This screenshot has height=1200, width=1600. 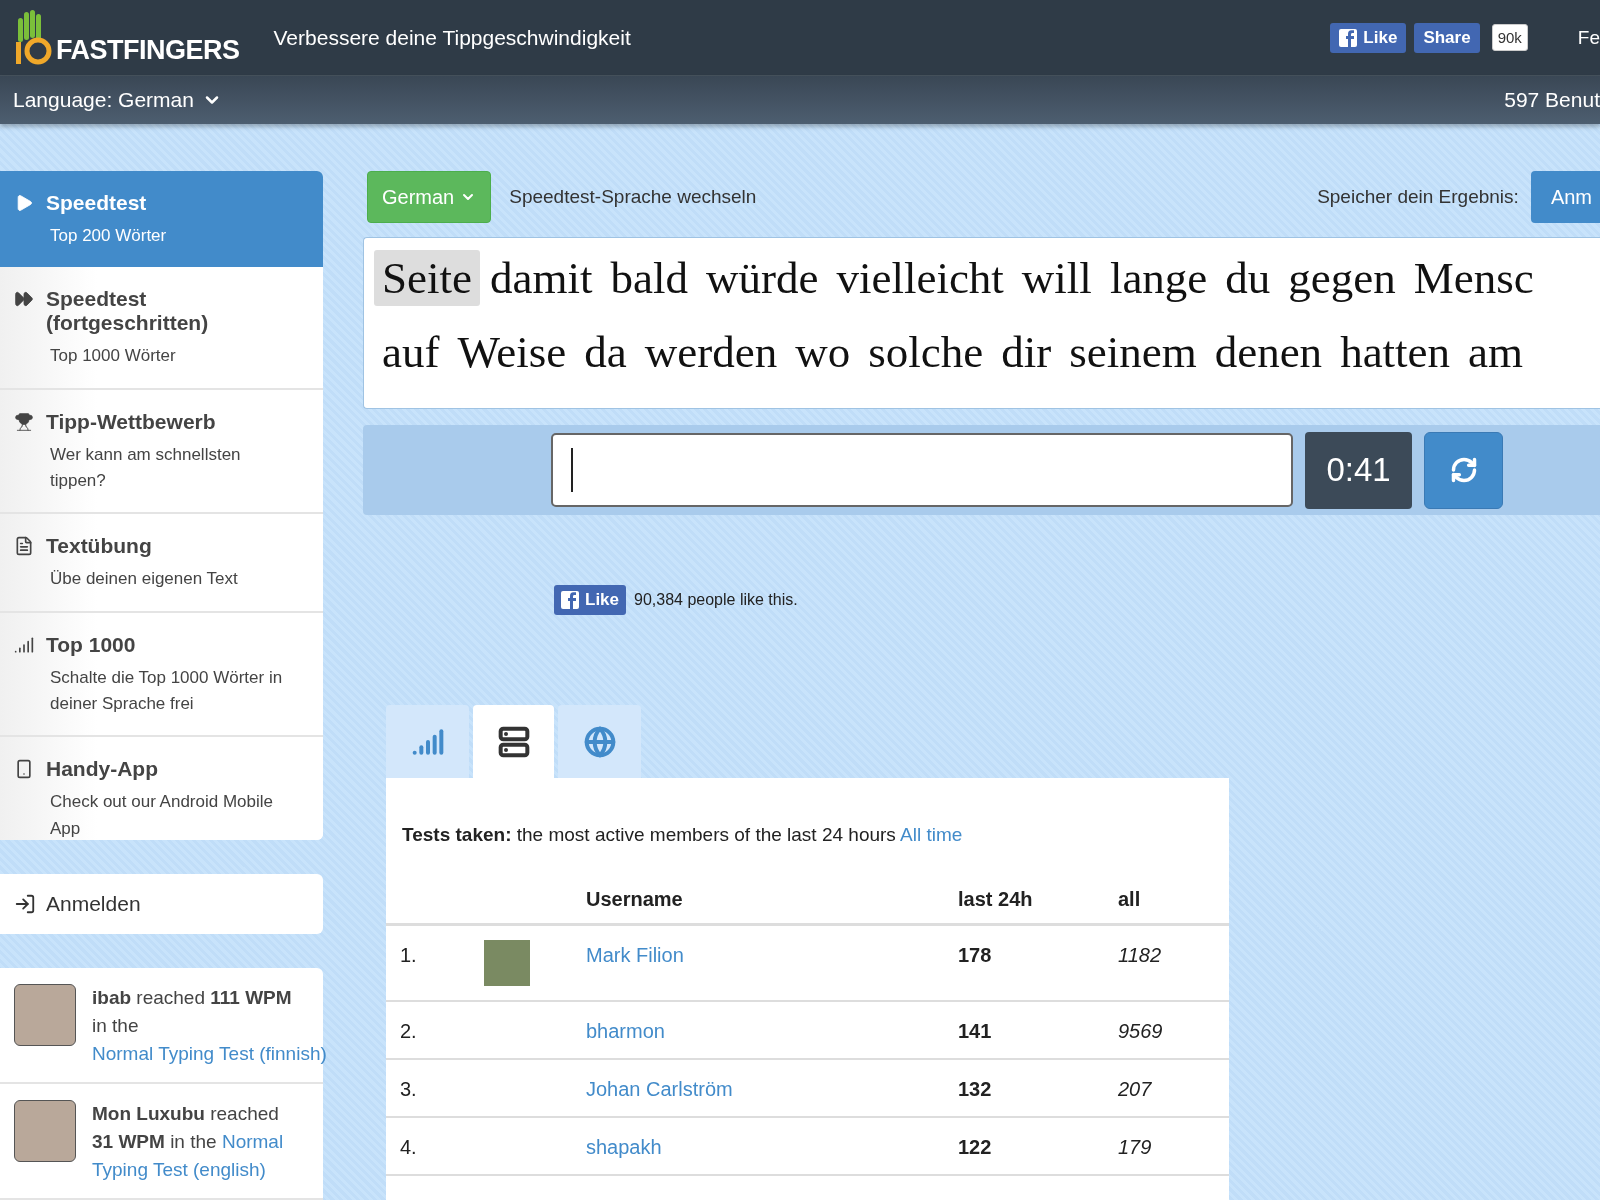 What do you see at coordinates (572, 470) in the screenshot?
I see `text-cursor` at bounding box center [572, 470].